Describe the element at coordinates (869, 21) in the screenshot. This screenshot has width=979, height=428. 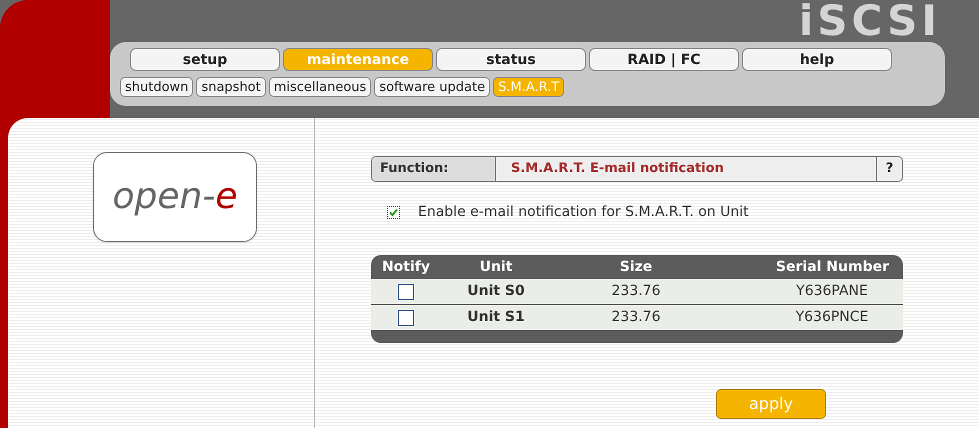
I see `product-logo: iSCSI` at that location.